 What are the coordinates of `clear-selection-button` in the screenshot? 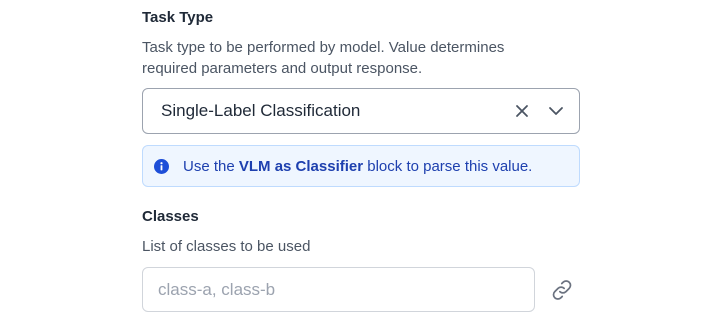 It's located at (522, 111).